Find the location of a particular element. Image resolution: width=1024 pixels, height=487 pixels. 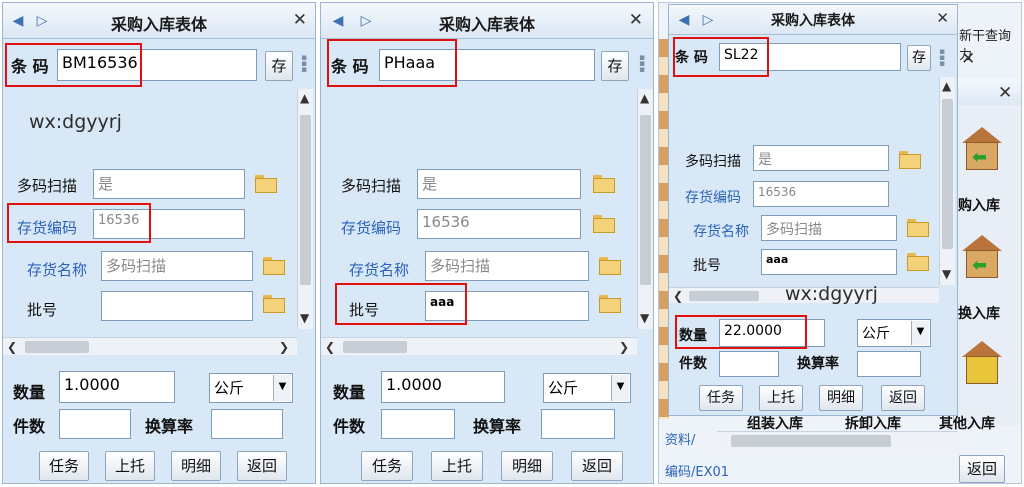

inv-code-label: 存货编码 is located at coordinates (371, 228).